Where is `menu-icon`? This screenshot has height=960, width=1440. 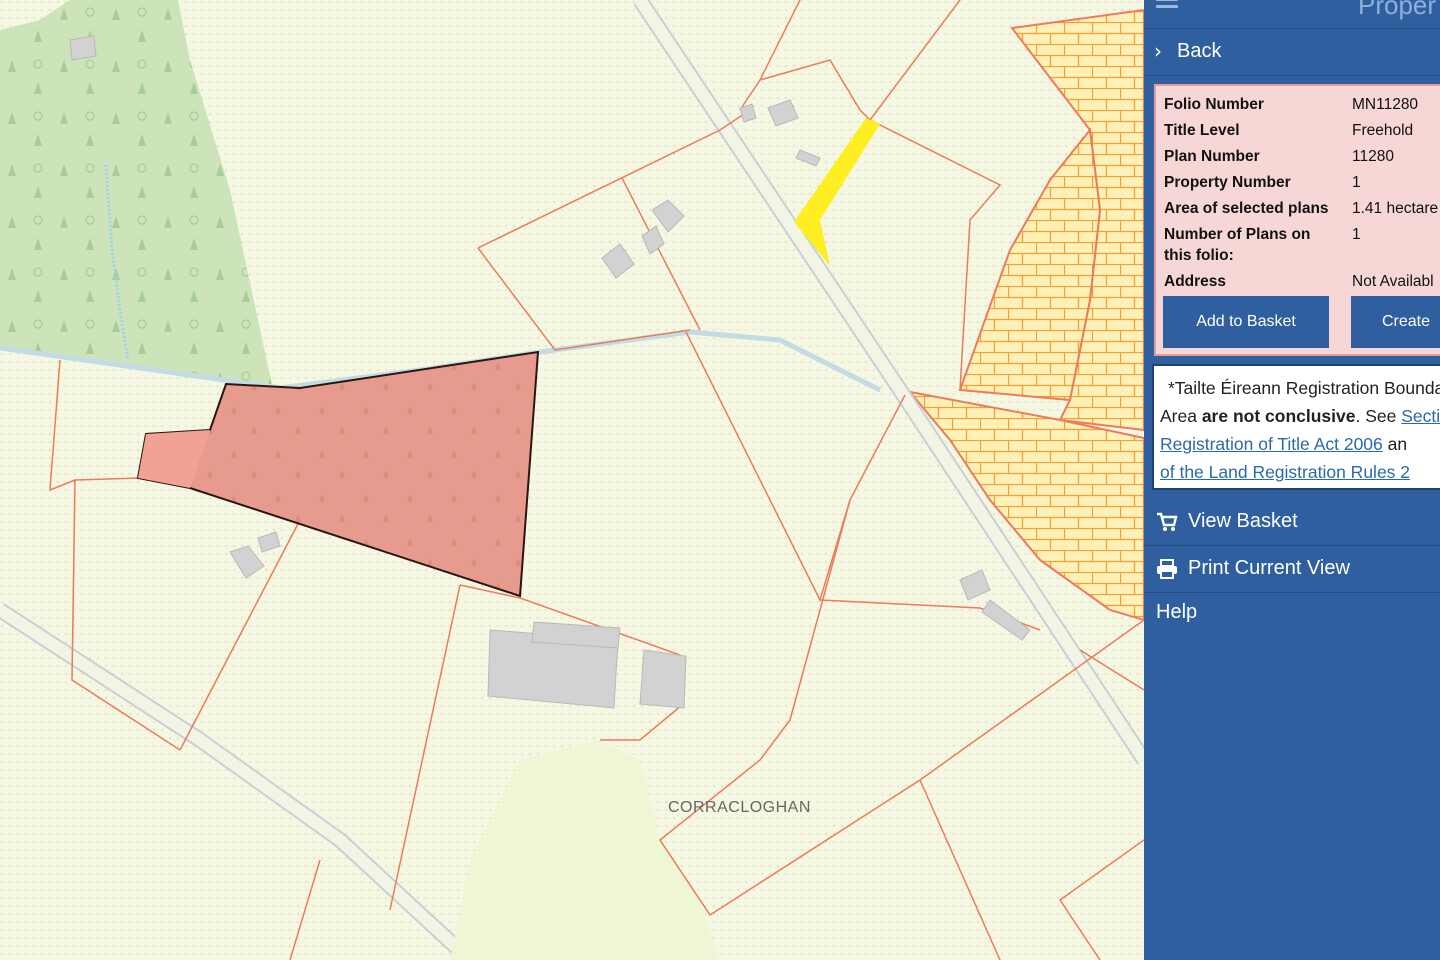
menu-icon is located at coordinates (1167, 6).